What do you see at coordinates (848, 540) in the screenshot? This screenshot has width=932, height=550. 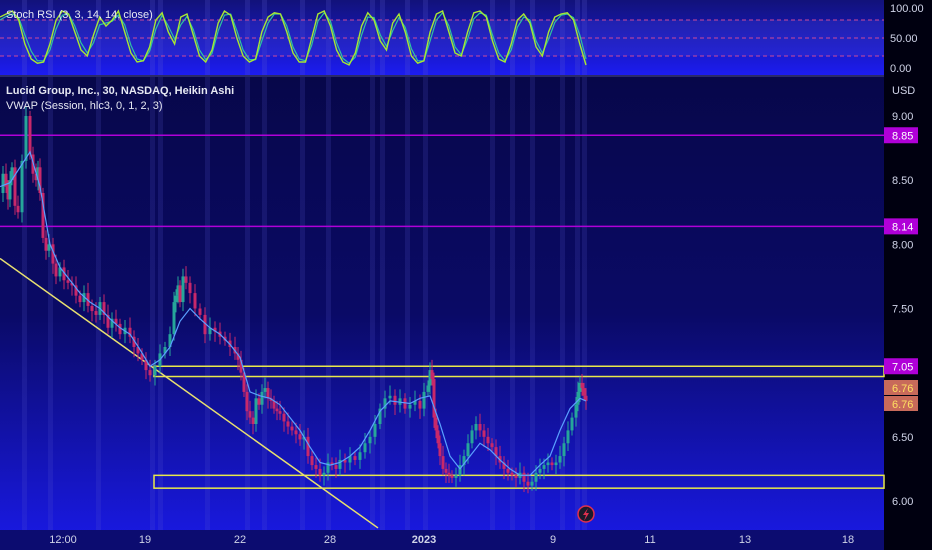 I see `time-tick-label: 18` at bounding box center [848, 540].